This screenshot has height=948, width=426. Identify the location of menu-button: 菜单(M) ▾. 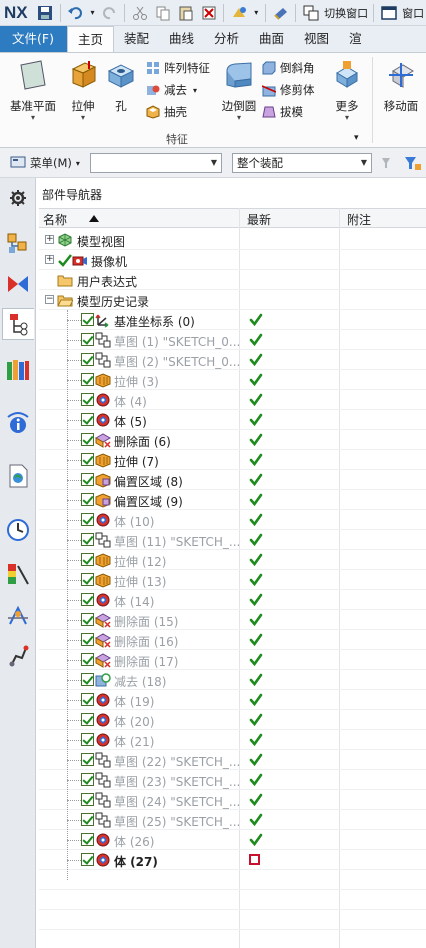
(45, 163).